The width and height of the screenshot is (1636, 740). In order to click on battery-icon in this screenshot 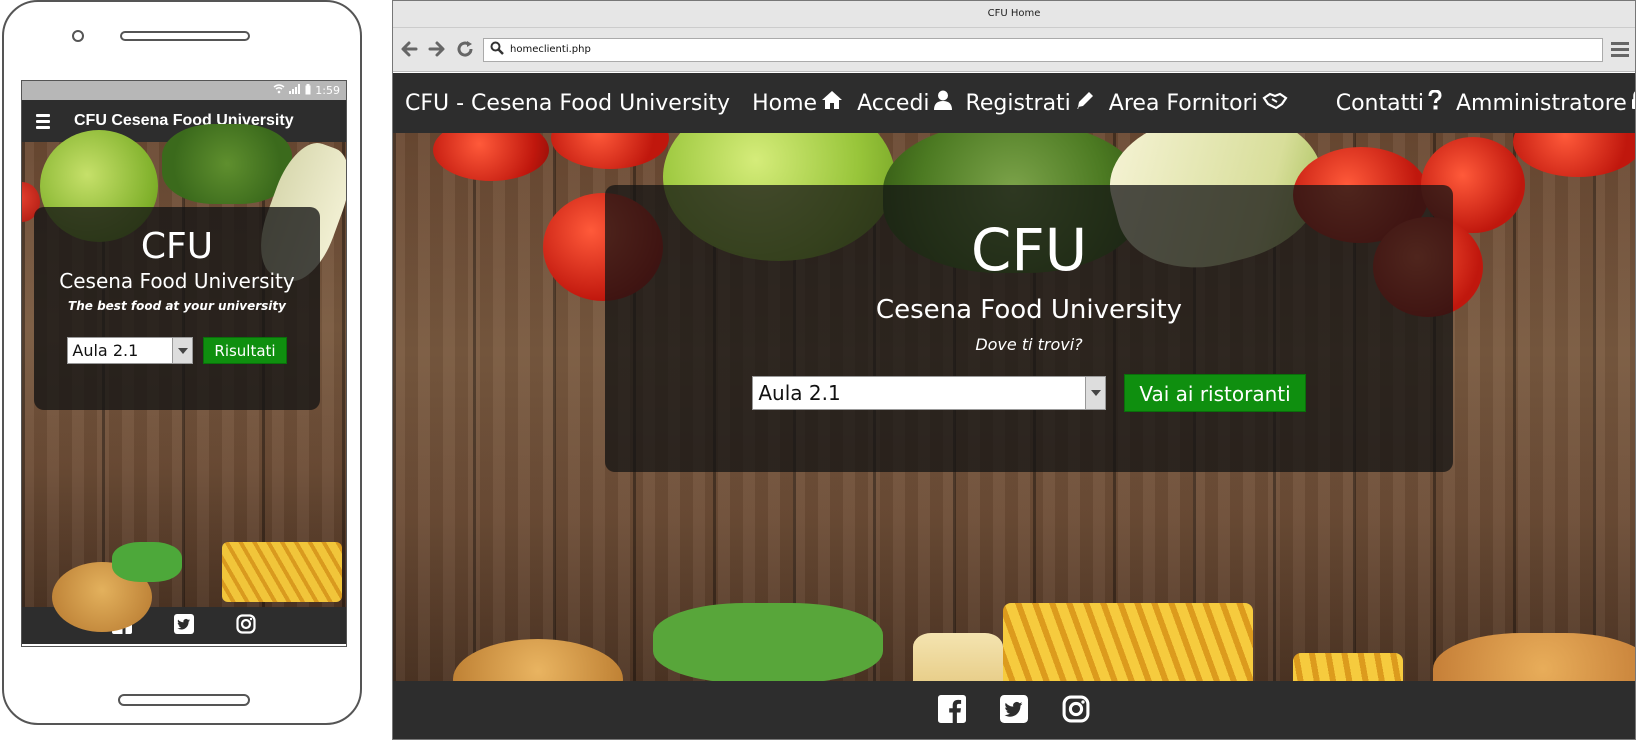, I will do `click(308, 90)`.